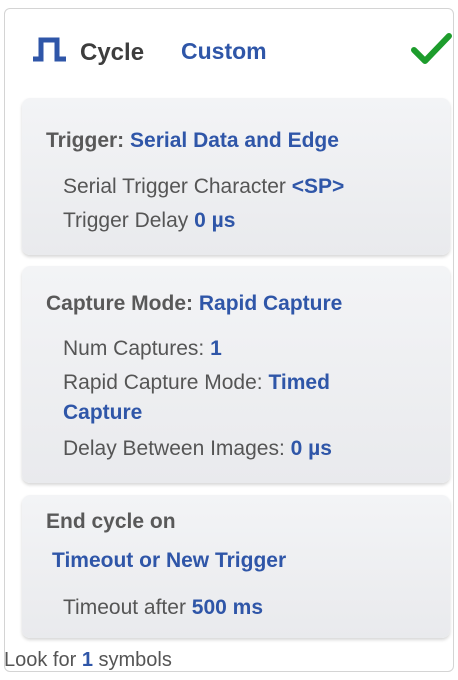  I want to click on num-captures-value: 1, so click(216, 348).